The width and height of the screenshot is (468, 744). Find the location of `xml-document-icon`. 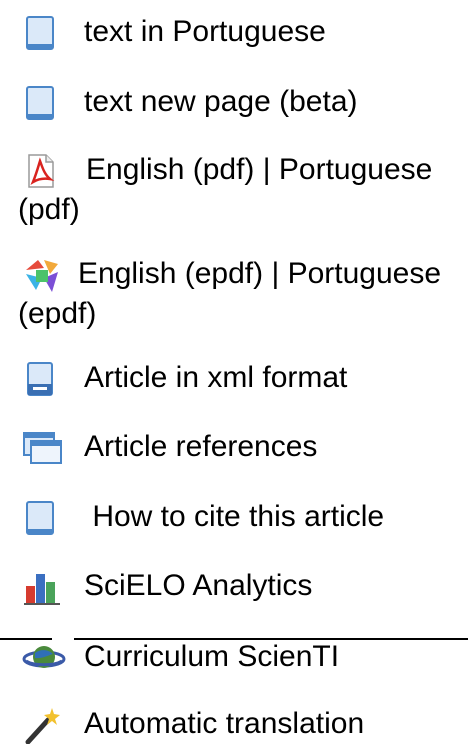

xml-document-icon is located at coordinates (40, 378).